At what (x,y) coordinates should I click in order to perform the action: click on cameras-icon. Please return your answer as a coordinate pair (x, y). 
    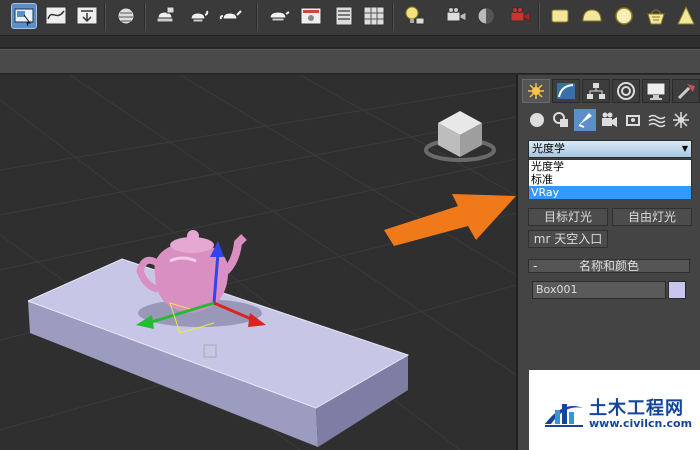
    Looking at the image, I should click on (609, 120).